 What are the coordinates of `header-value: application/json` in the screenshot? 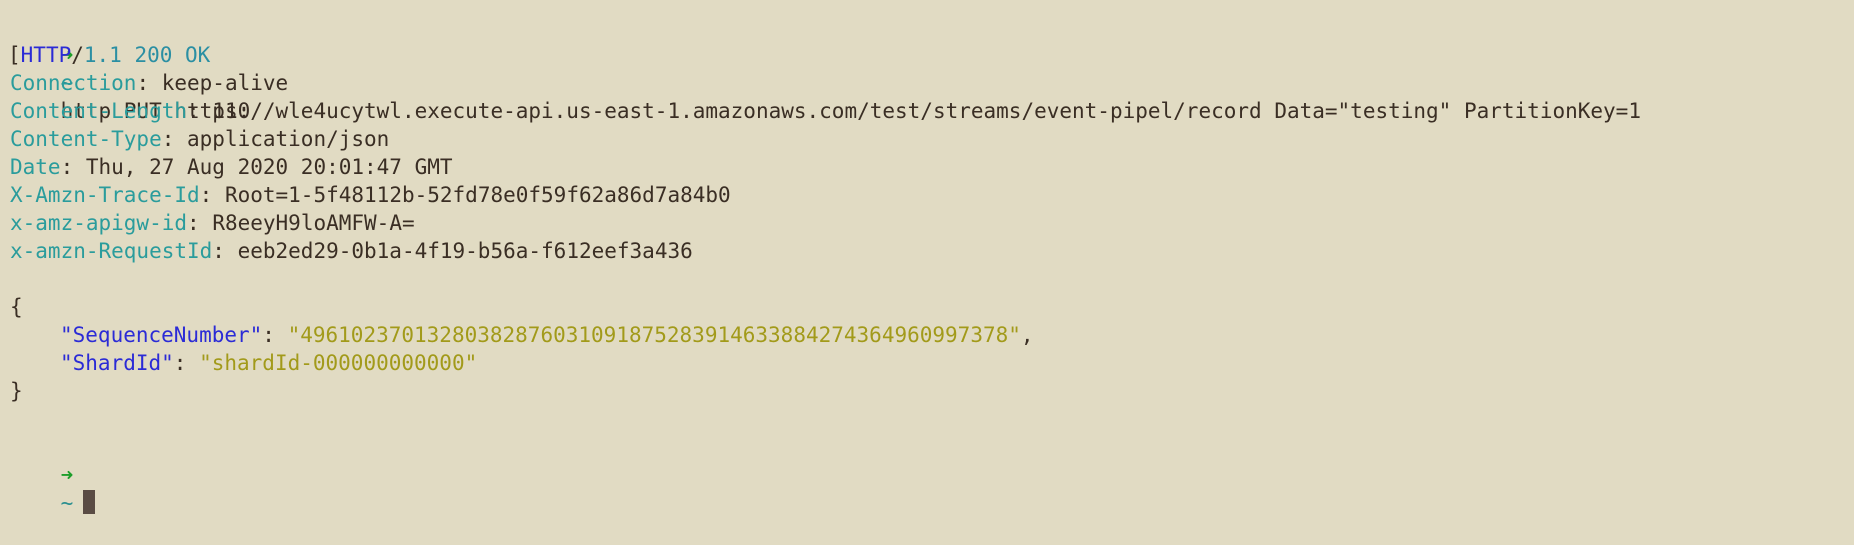 It's located at (288, 139).